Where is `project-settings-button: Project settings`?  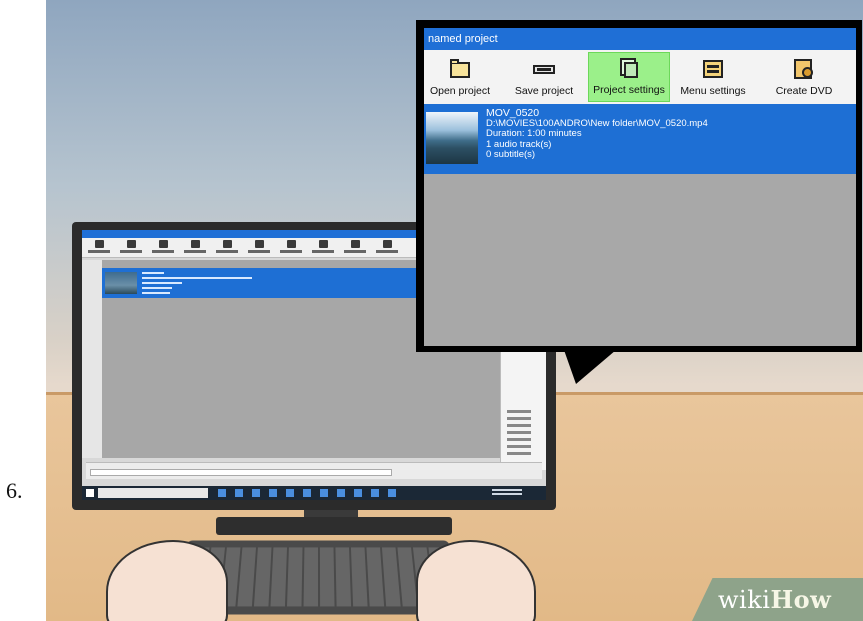
project-settings-button: Project settings is located at coordinates (629, 77).